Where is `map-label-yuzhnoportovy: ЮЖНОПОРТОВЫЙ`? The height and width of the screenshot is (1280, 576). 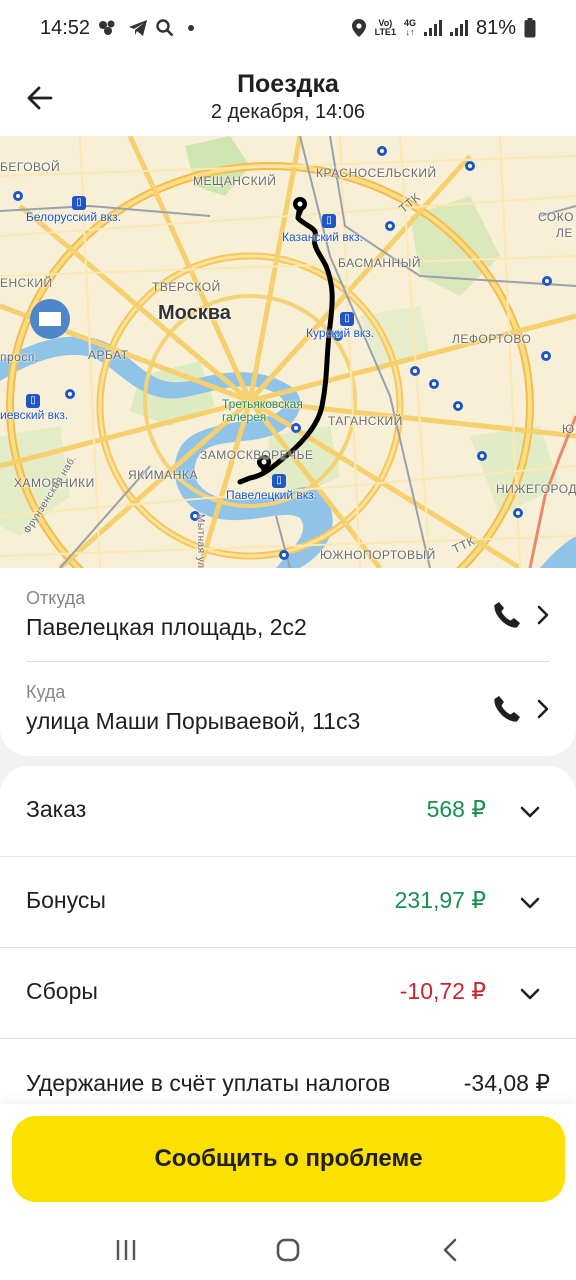 map-label-yuzhnoportovy: ЮЖНОПОРТОВЫЙ is located at coordinates (378, 555).